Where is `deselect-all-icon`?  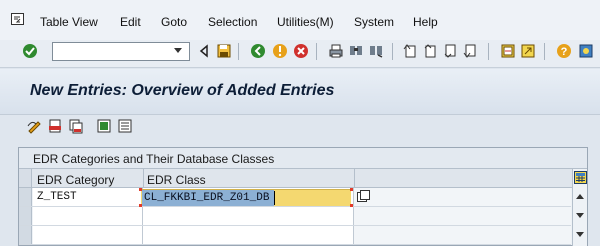
deselect-all-icon is located at coordinates (125, 126).